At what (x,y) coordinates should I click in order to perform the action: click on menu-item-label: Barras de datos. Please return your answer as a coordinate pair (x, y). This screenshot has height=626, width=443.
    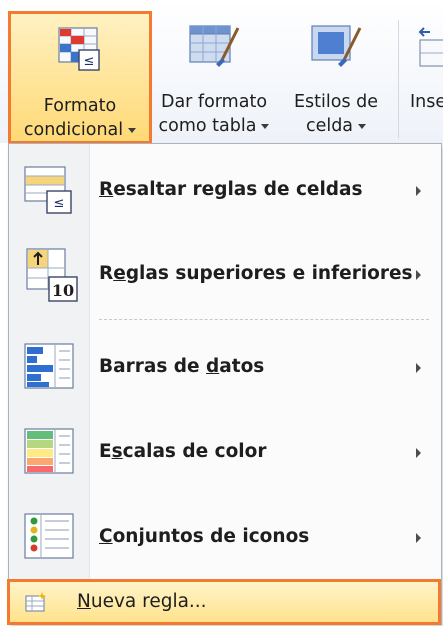
    Looking at the image, I should click on (182, 366).